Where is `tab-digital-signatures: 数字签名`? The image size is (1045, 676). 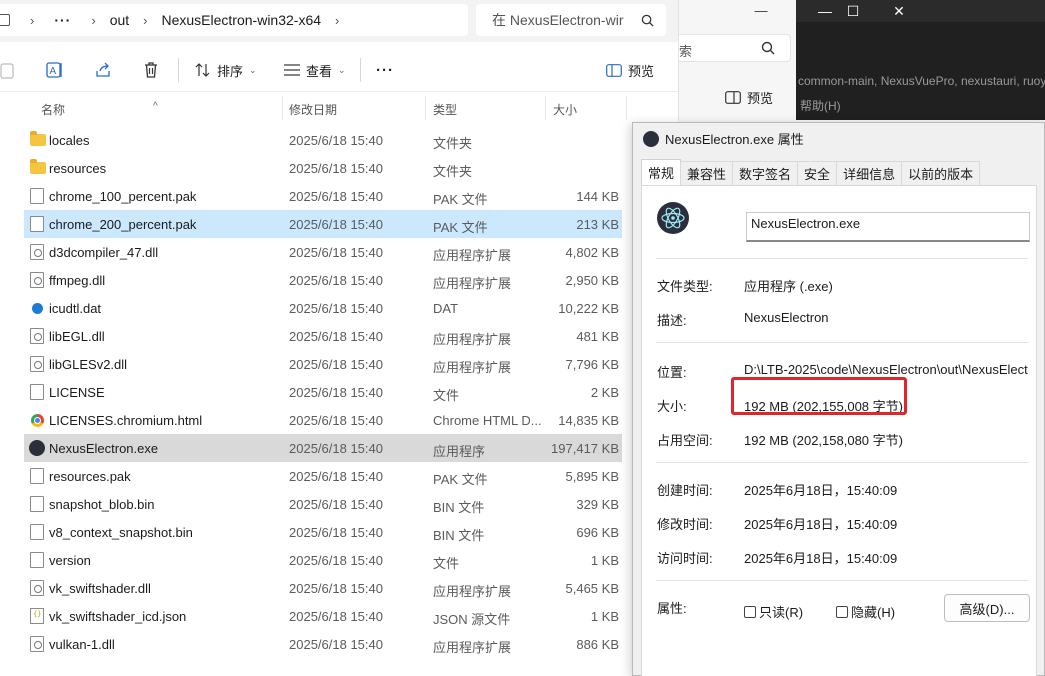
tab-digital-signatures: 数字签名 is located at coordinates (765, 173).